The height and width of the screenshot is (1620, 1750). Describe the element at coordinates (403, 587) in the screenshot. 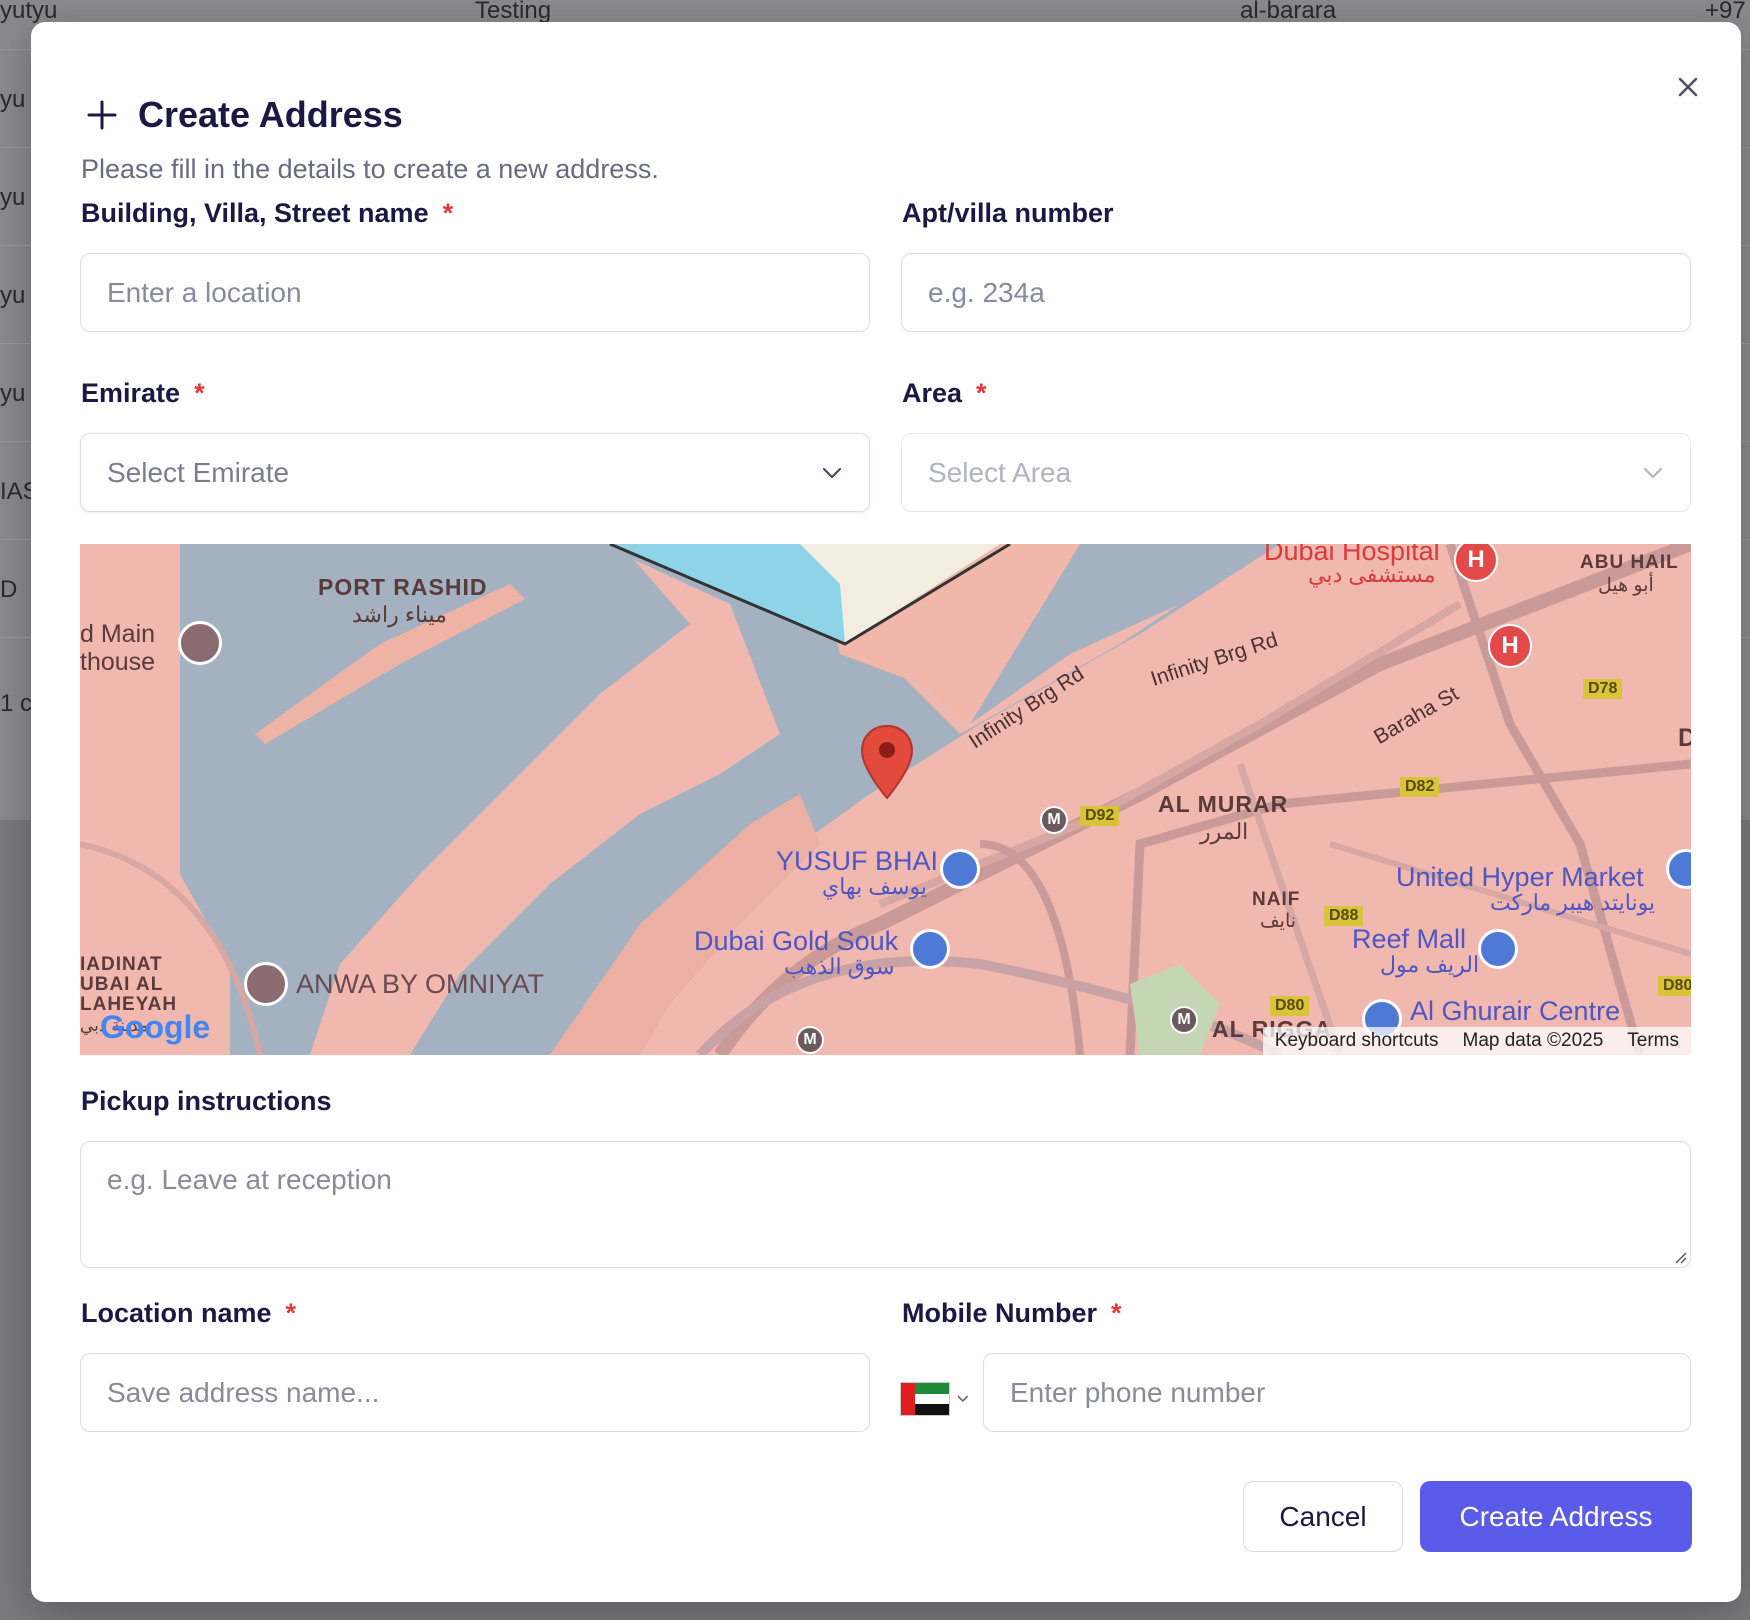

I see `map-label-port-rashid: PORT RASHID` at that location.